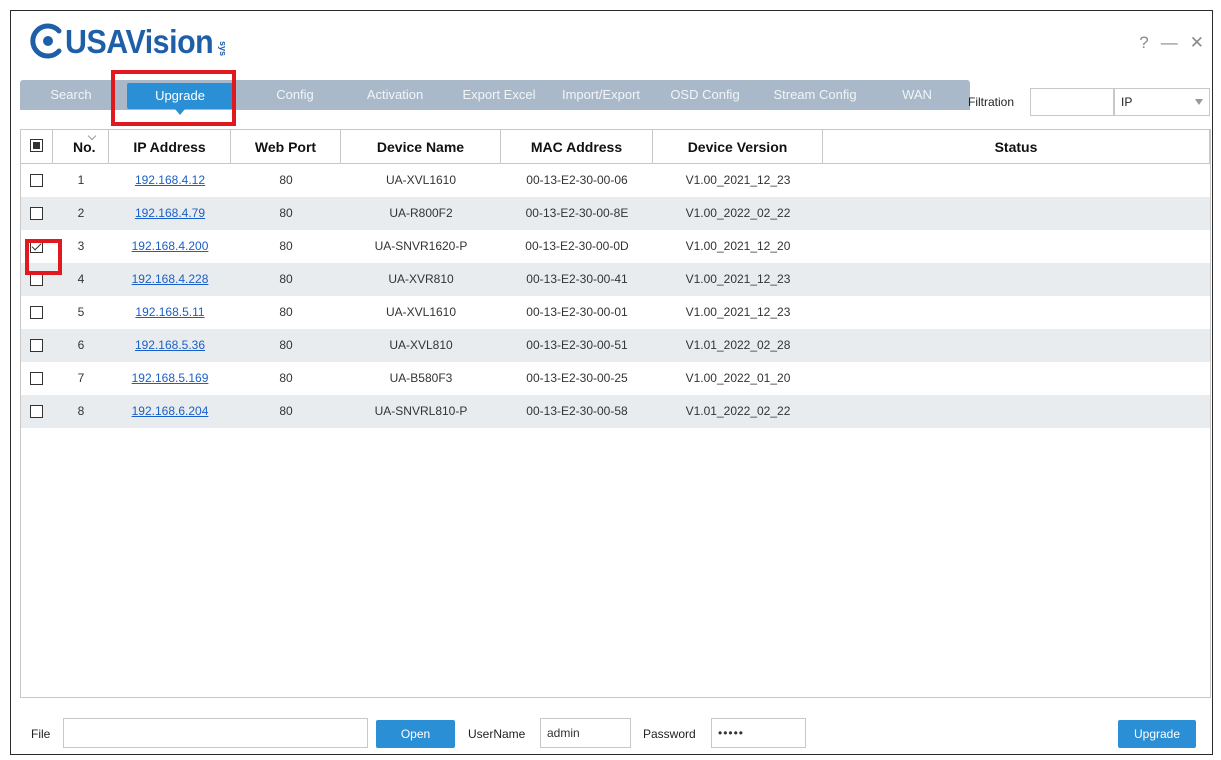  Describe the element at coordinates (577, 246) in the screenshot. I see `cell-mac-address: 00-13-E2-30-00-0D` at that location.